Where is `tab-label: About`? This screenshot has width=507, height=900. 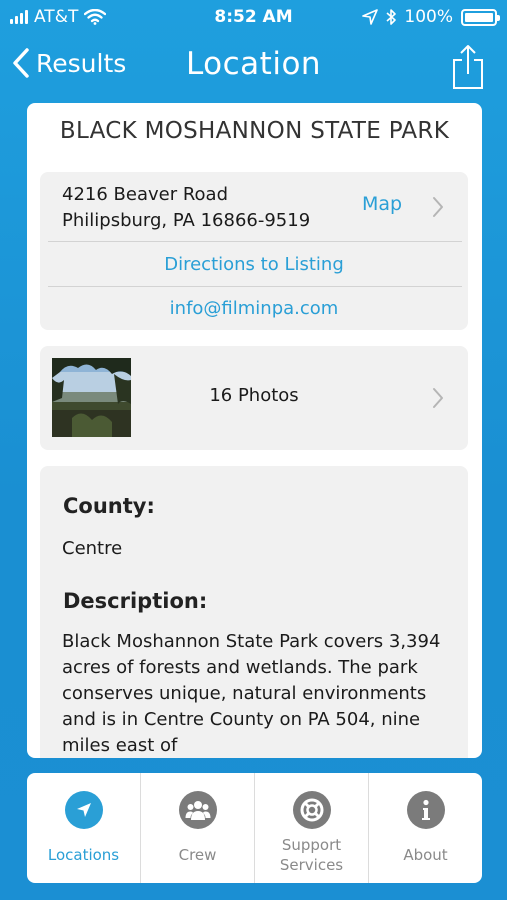
tab-label: About is located at coordinates (425, 855).